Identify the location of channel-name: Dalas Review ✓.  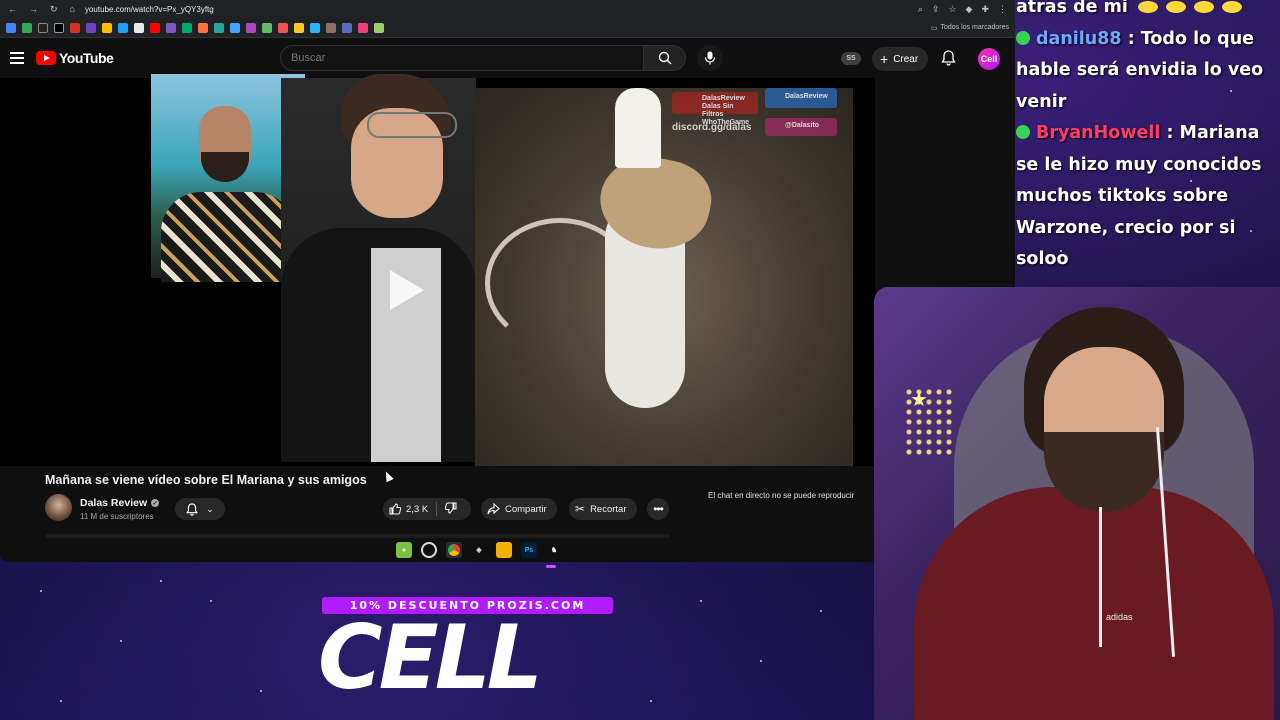
(120, 503).